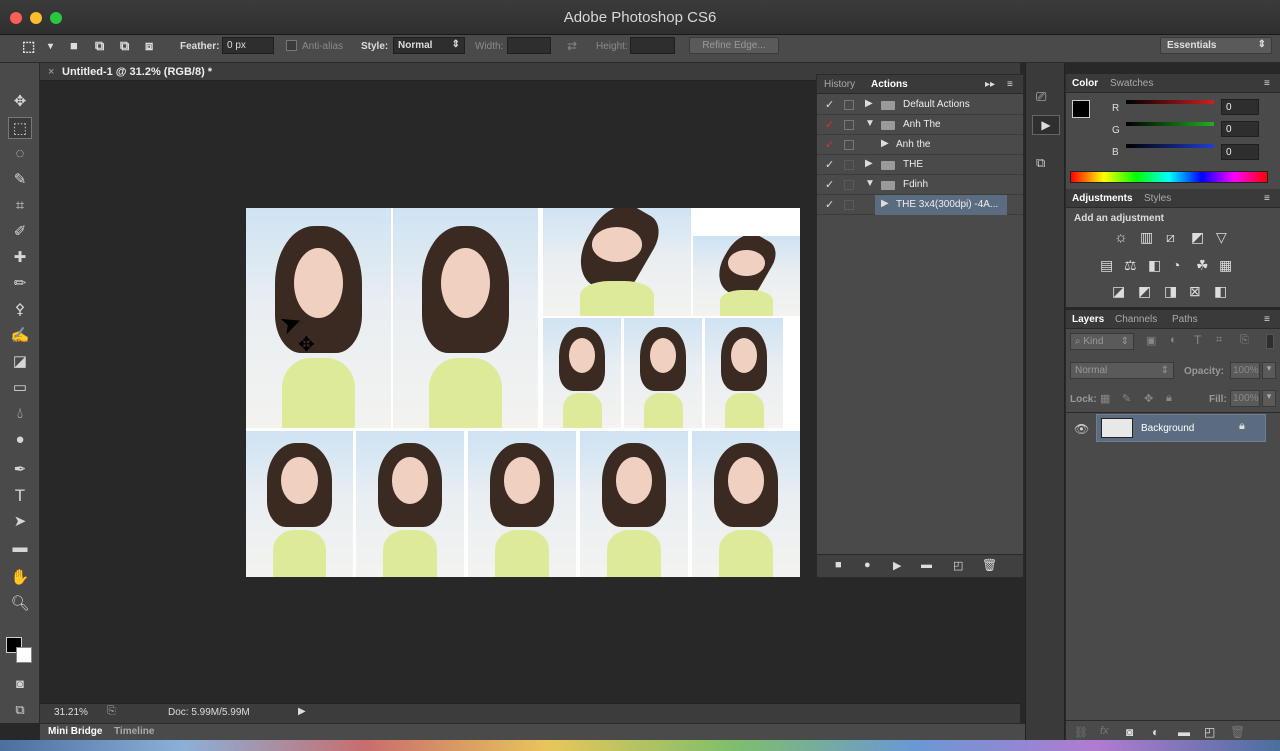 The image size is (1280, 751). What do you see at coordinates (1269, 398) in the screenshot?
I see `fill-dropdown-icon: ▾` at bounding box center [1269, 398].